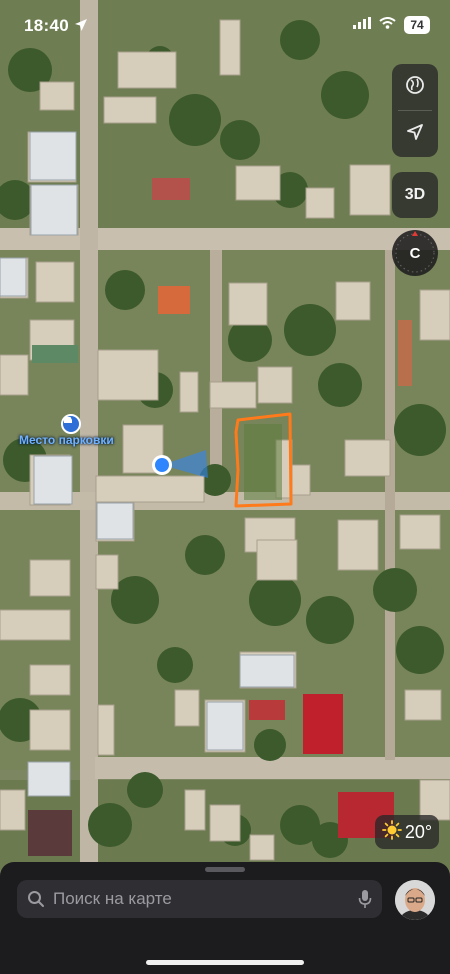 Image resolution: width=450 pixels, height=974 pixels. What do you see at coordinates (71, 424) in the screenshot?
I see `car-icon` at bounding box center [71, 424].